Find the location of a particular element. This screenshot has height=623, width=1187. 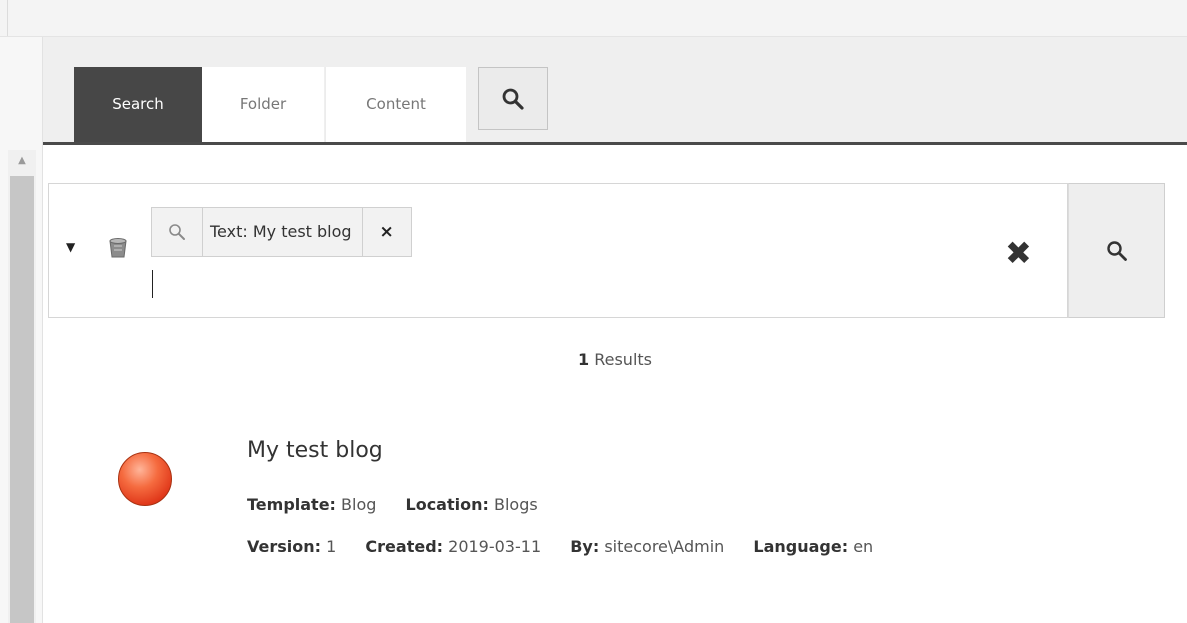

meta-by: By: sitecore\Admin is located at coordinates (647, 546).